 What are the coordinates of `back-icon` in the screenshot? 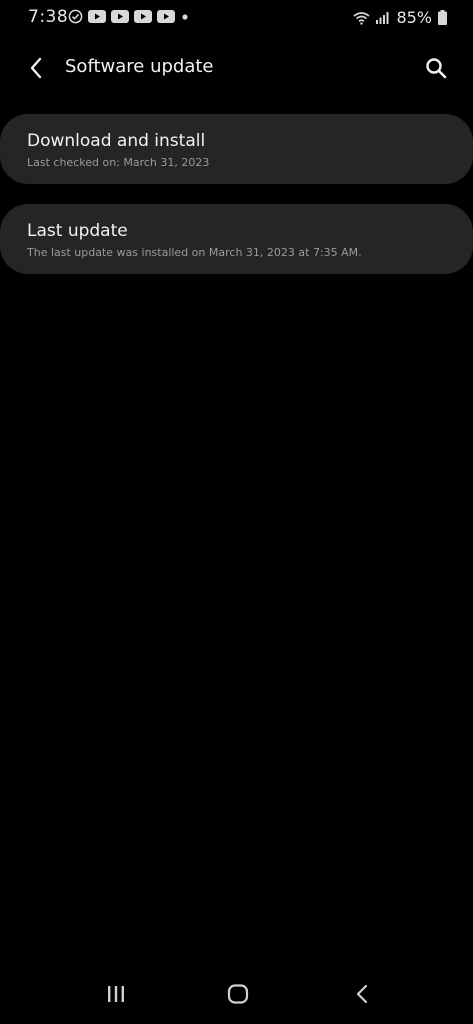 It's located at (362, 994).